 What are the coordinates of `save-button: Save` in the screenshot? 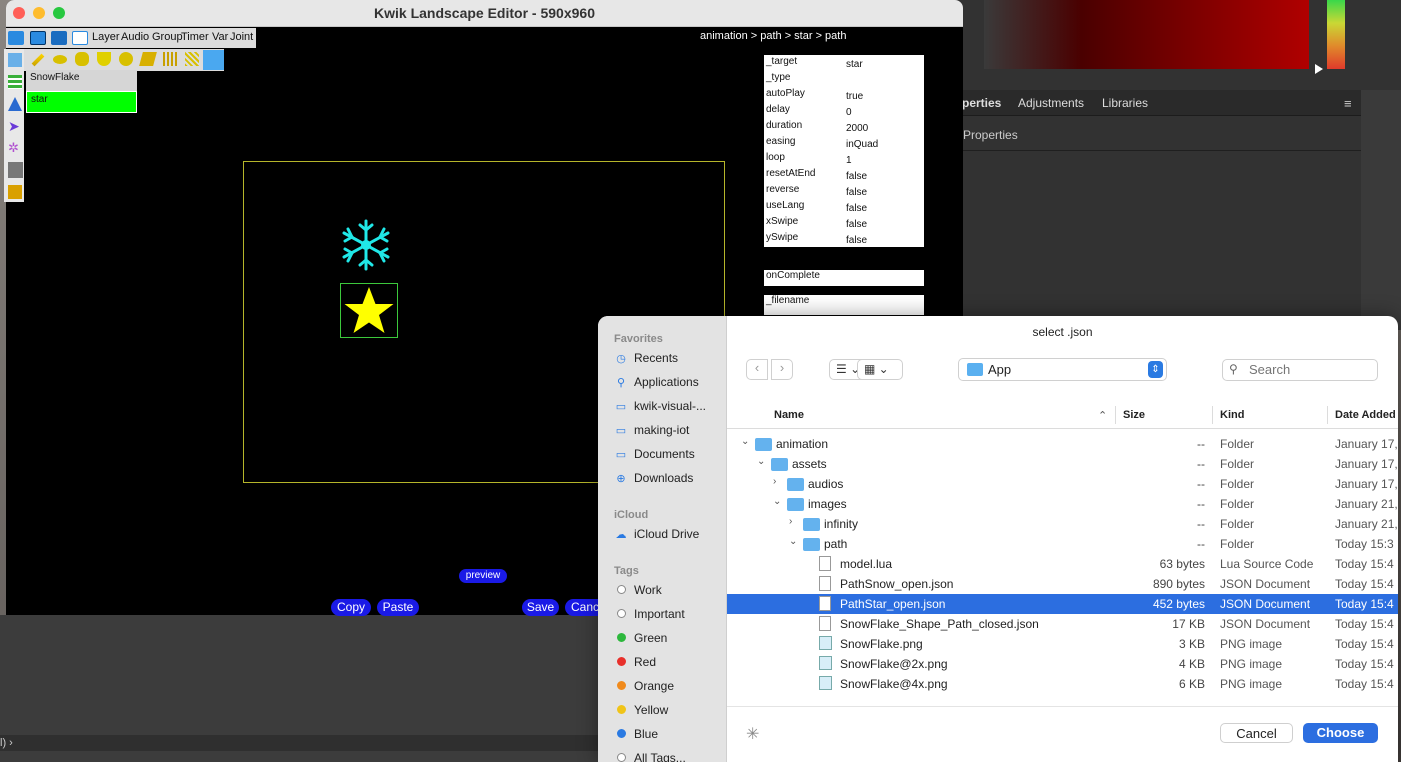 It's located at (540, 607).